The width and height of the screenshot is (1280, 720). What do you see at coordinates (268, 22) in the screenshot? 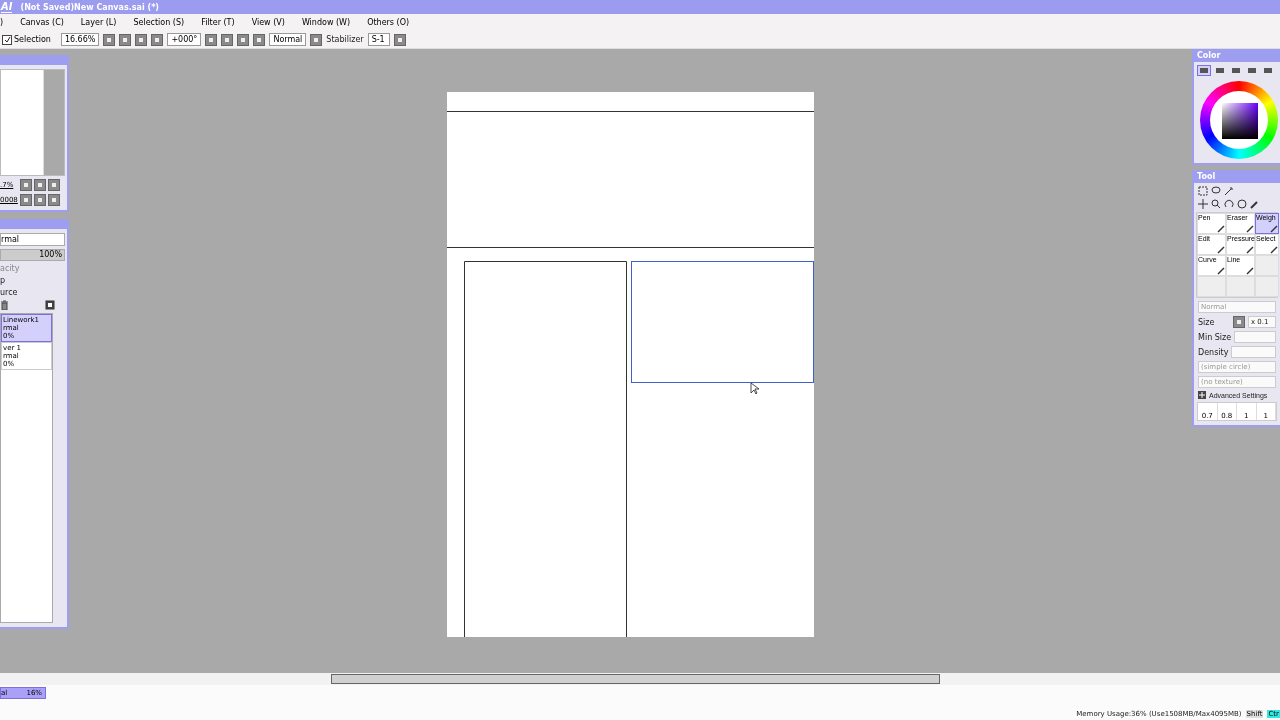
I see `menu-item: View (V)` at bounding box center [268, 22].